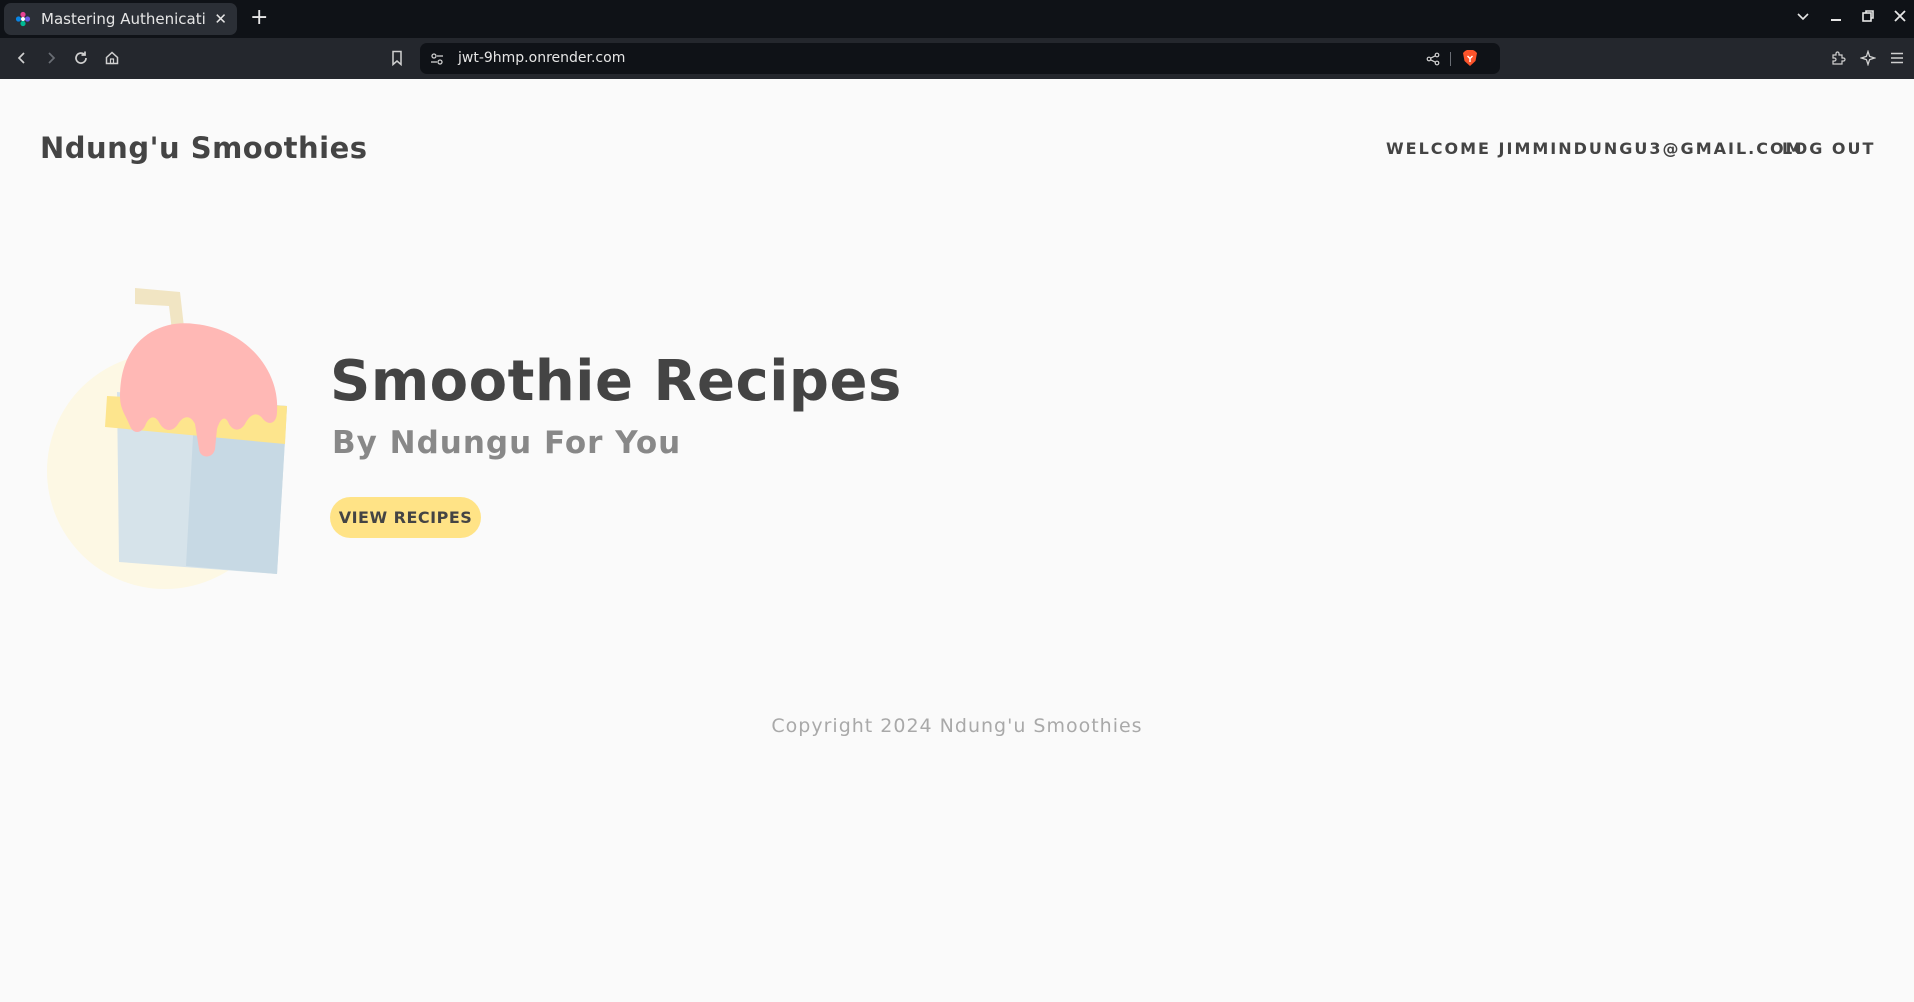 The image size is (1914, 1002). What do you see at coordinates (1470, 60) in the screenshot?
I see `brave-shields-icon` at bounding box center [1470, 60].